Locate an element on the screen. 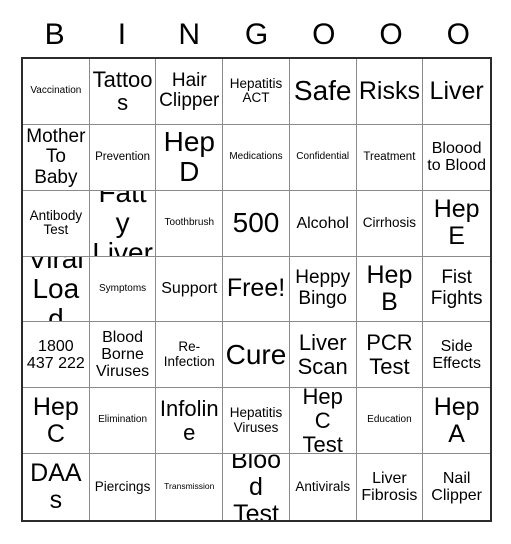 The image size is (511, 544). bingo-cell-label: Blood Test is located at coordinates (256, 487).